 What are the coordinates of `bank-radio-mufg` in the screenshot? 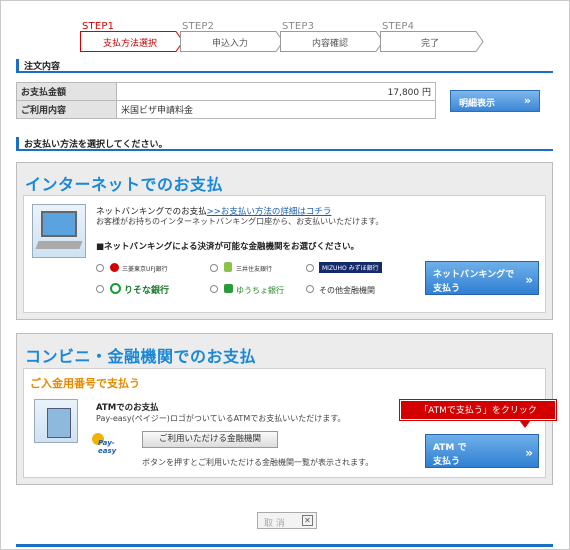 It's located at (100, 268).